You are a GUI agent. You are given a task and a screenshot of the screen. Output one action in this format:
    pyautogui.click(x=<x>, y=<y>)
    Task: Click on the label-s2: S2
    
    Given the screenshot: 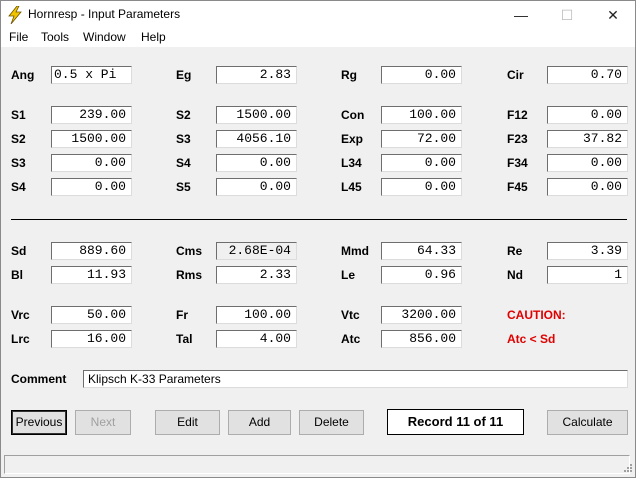 What is the action you would take?
    pyautogui.click(x=18, y=139)
    